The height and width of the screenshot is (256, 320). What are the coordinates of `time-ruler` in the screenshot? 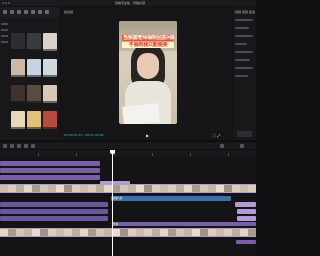 It's located at (128, 153).